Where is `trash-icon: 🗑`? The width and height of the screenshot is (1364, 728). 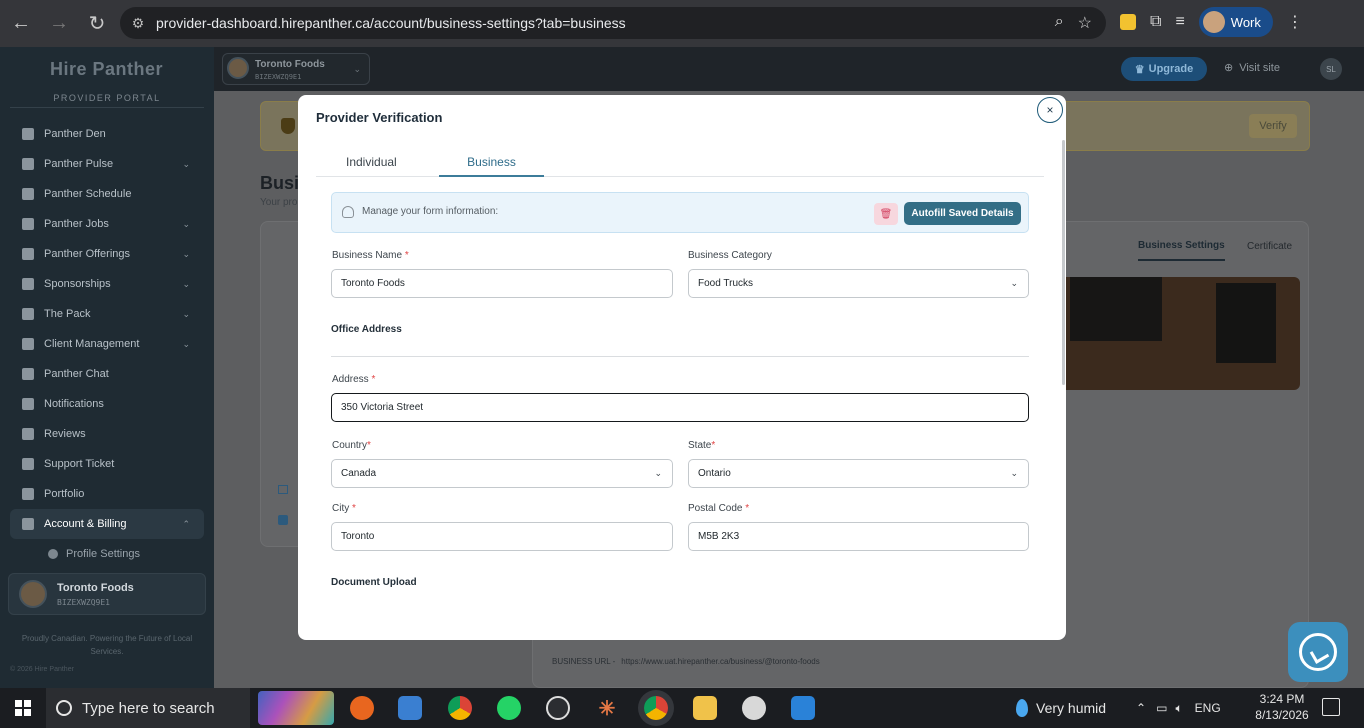
trash-icon: 🗑 is located at coordinates (886, 214).